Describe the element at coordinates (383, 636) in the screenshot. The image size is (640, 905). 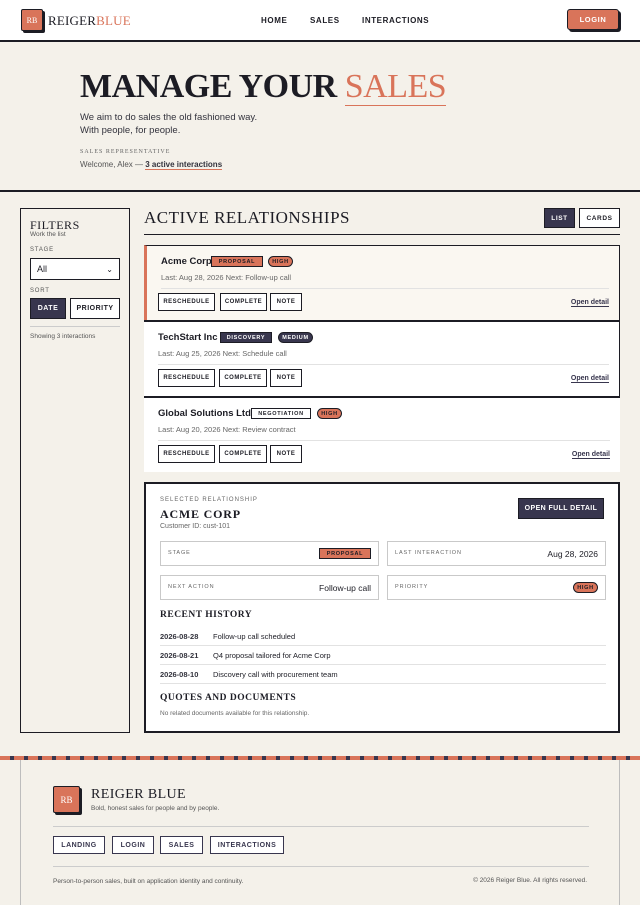
I see `history-row: 2026-08-28 Follow-up call scheduled` at that location.